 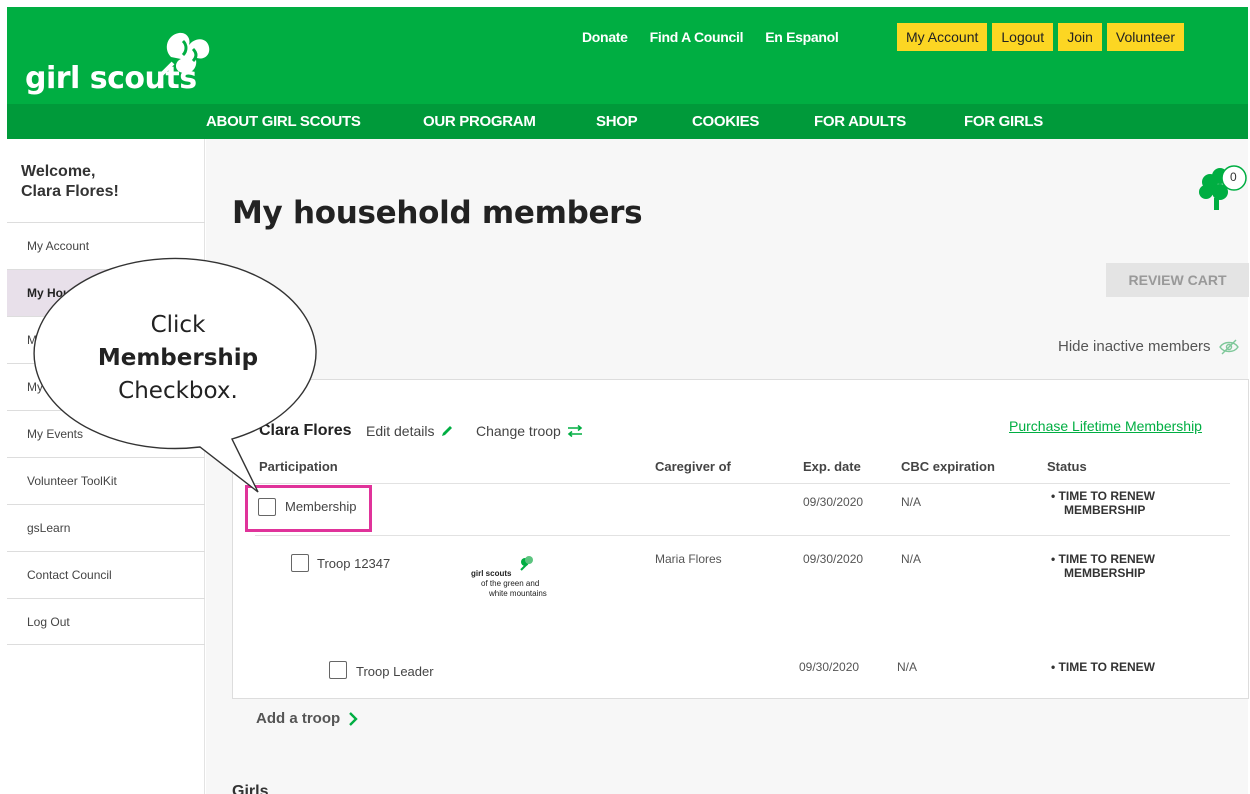 What do you see at coordinates (742, 483) in the screenshot?
I see `header-divider` at bounding box center [742, 483].